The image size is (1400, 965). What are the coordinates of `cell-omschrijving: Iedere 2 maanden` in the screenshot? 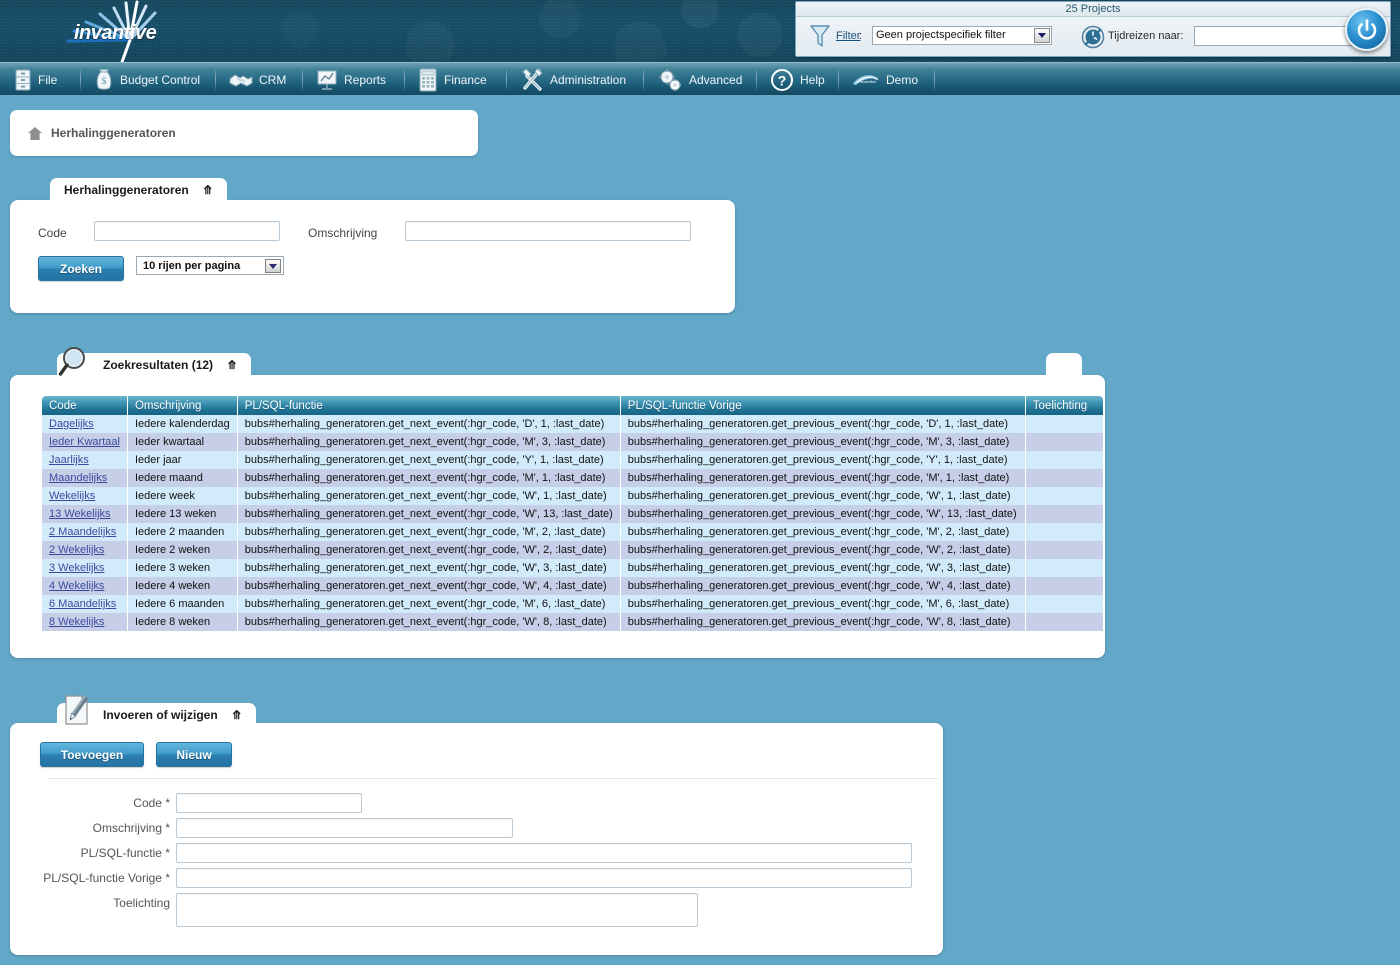 It's located at (182, 532).